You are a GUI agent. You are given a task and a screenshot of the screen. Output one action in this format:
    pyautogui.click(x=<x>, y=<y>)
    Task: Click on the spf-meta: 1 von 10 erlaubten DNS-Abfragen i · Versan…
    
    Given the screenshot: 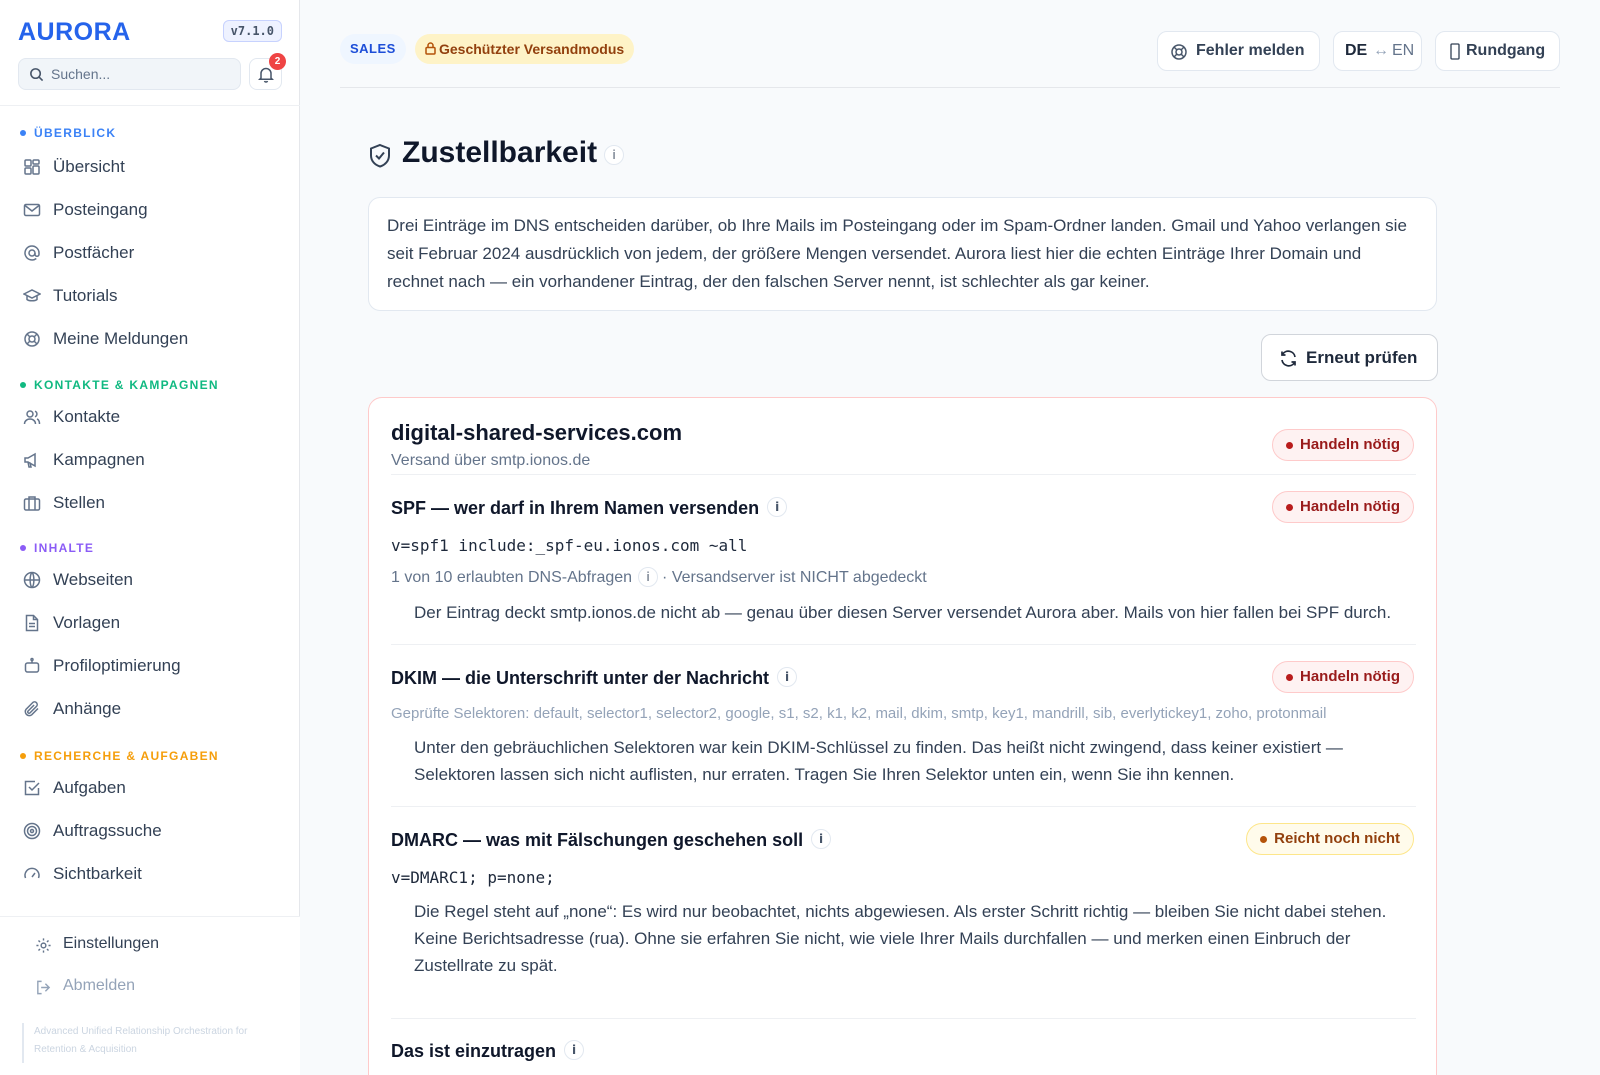 What is the action you would take?
    pyautogui.click(x=659, y=577)
    